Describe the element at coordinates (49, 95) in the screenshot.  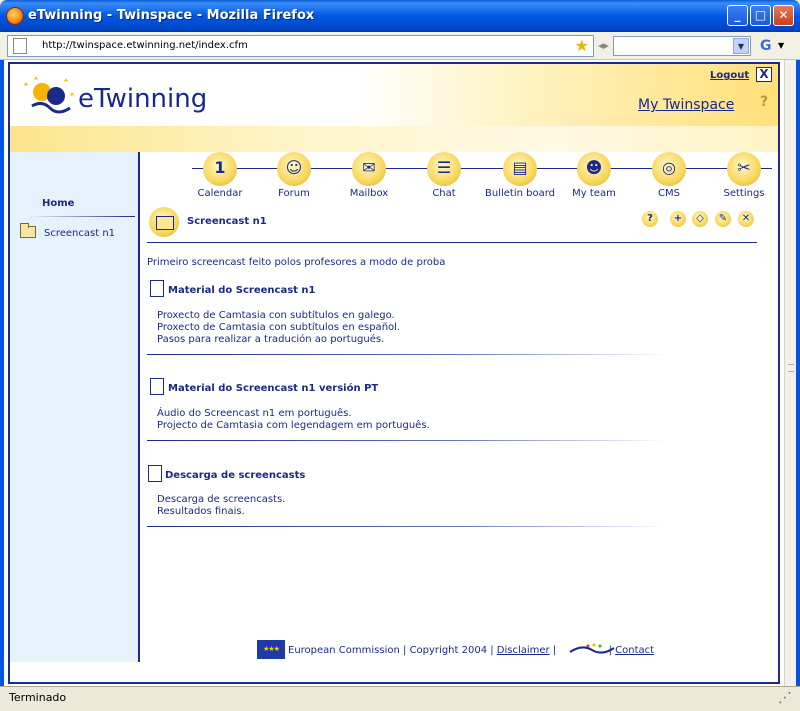
I see `etwinning-logo-icon` at that location.